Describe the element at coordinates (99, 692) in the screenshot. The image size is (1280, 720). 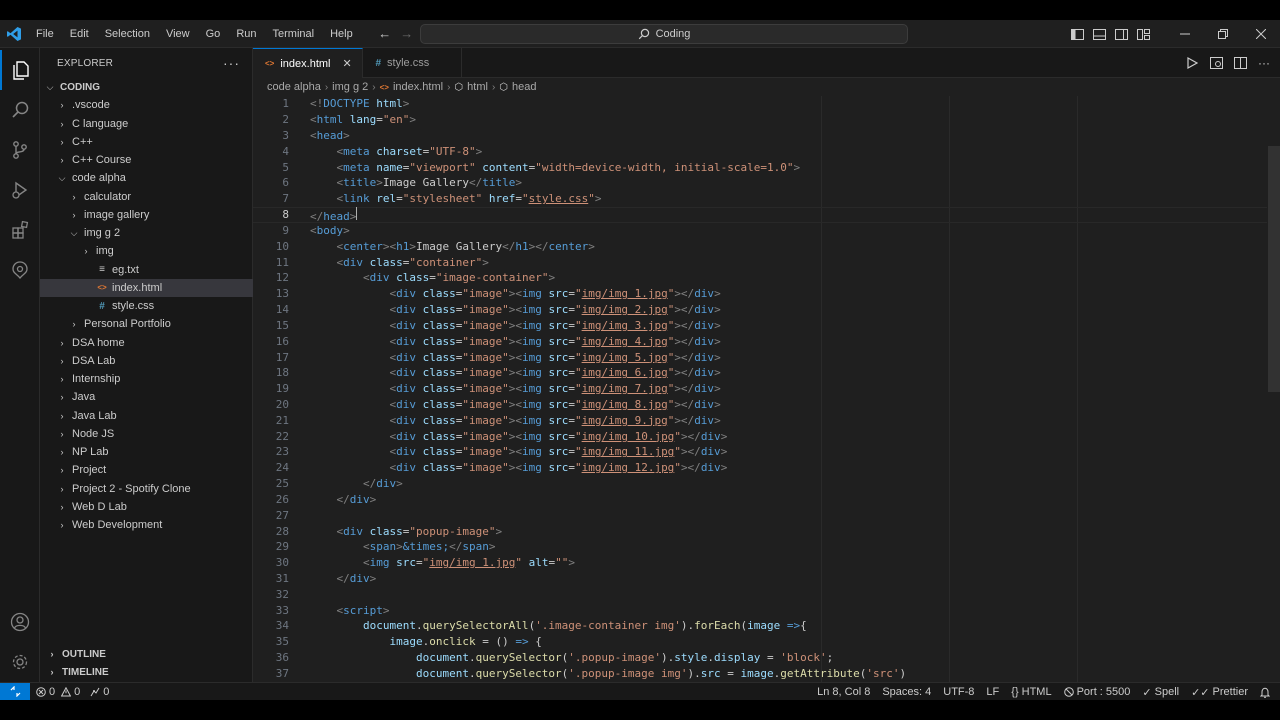
I see `ports-status: 0` at that location.